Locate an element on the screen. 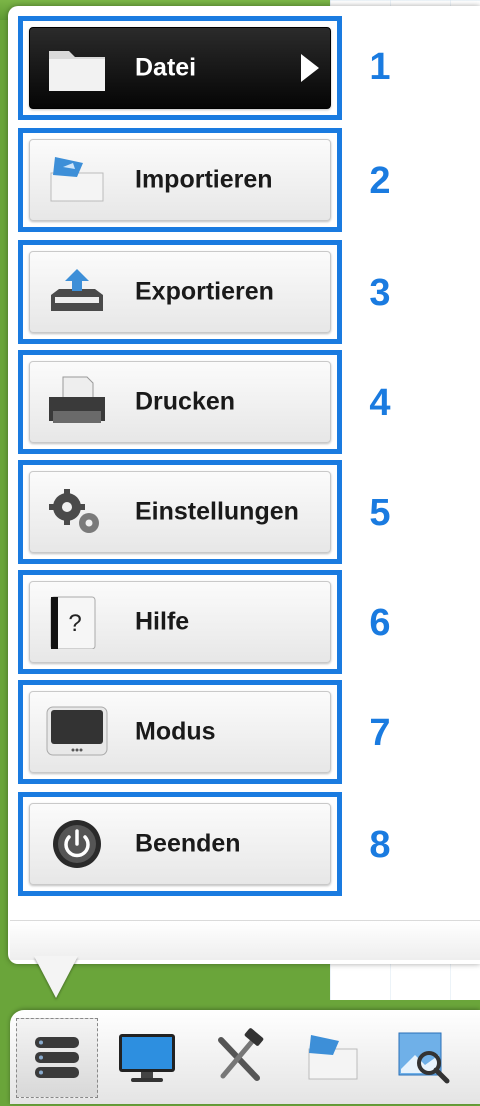  monitor-icon is located at coordinates (147, 1058).